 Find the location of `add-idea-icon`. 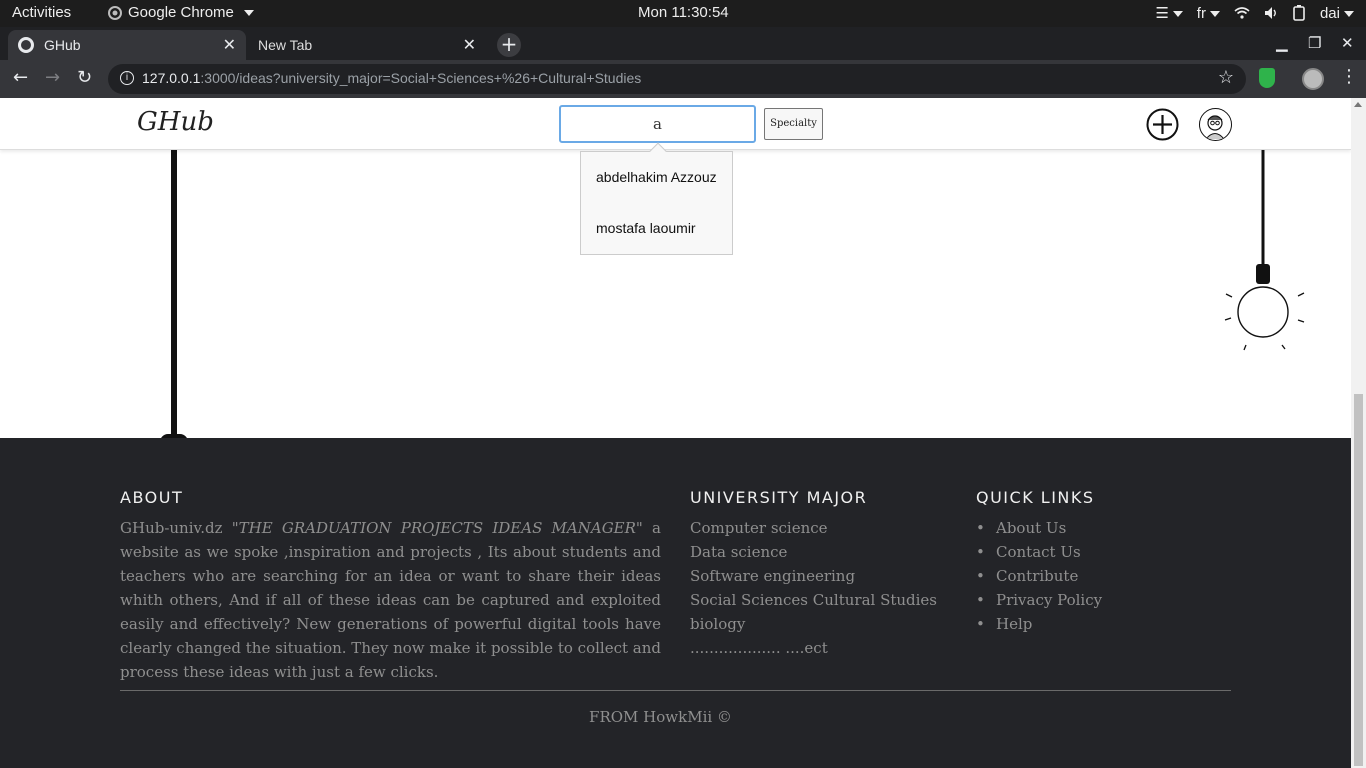

add-idea-icon is located at coordinates (1162, 124).